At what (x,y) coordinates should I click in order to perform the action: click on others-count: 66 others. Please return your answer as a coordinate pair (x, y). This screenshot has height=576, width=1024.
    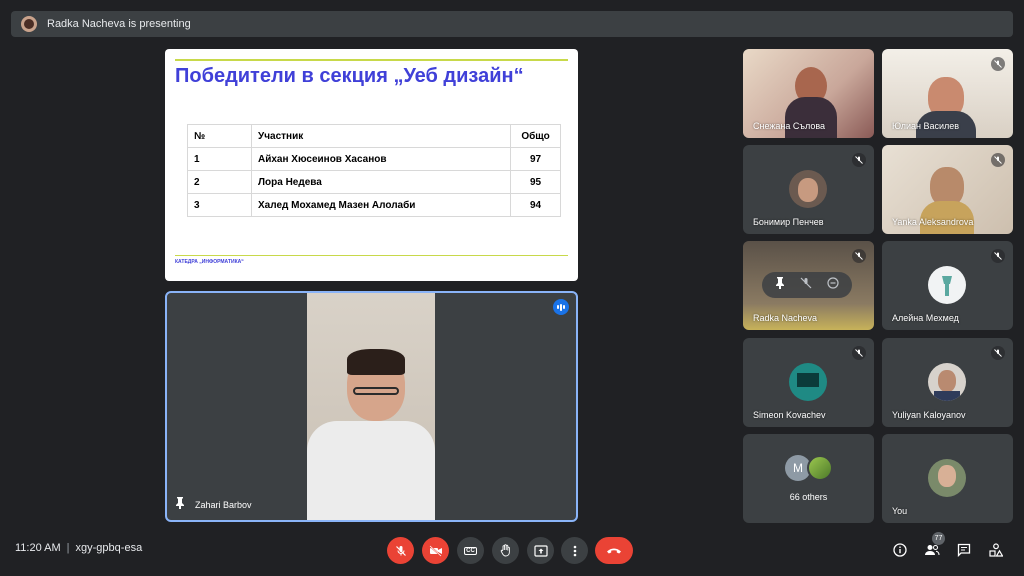
    Looking at the image, I should click on (808, 497).